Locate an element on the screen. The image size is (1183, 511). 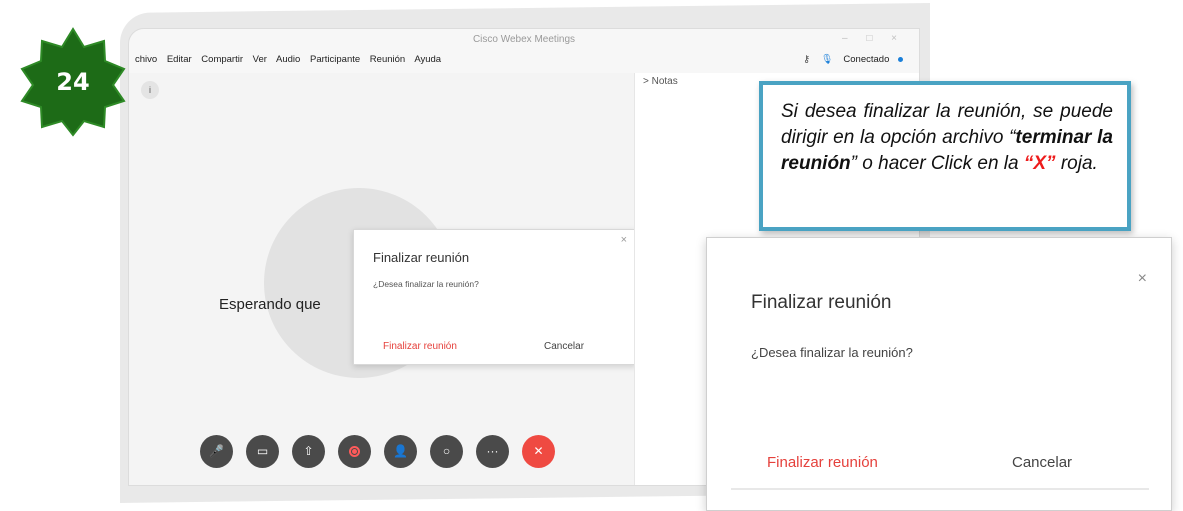
close-icon: ✕ is located at coordinates (538, 451).